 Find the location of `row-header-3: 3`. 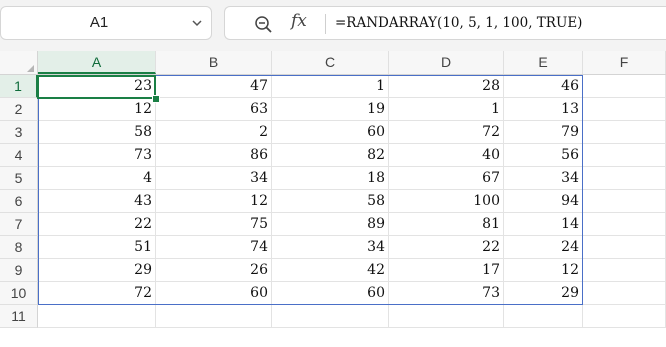

row-header-3: 3 is located at coordinates (19, 132).